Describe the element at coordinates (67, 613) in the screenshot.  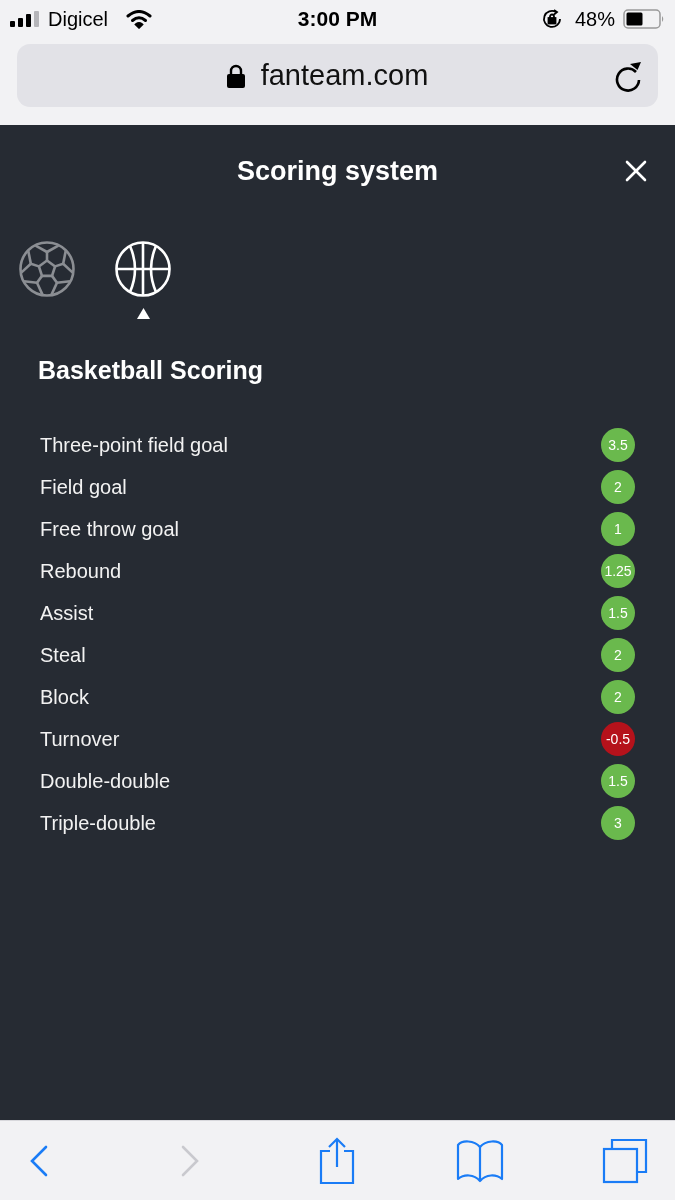
I see `rule-label: Assist` at that location.